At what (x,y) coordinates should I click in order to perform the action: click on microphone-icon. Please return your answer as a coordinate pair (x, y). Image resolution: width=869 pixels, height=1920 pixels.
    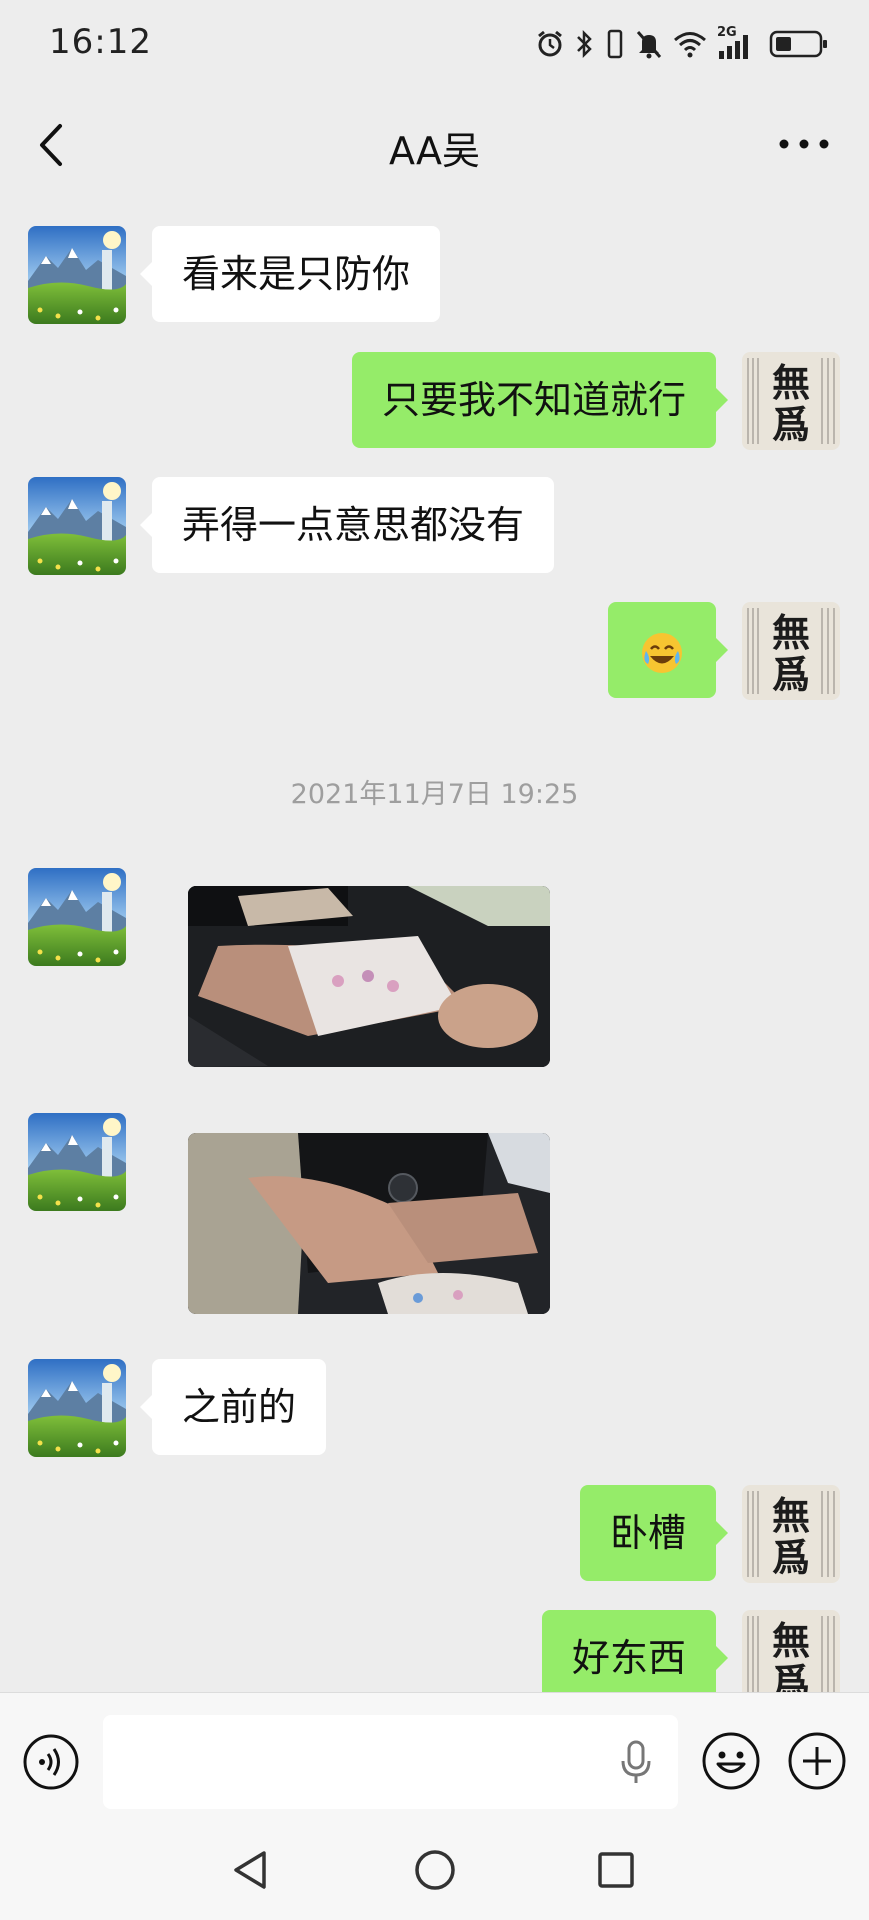
    Looking at the image, I should click on (636, 1761).